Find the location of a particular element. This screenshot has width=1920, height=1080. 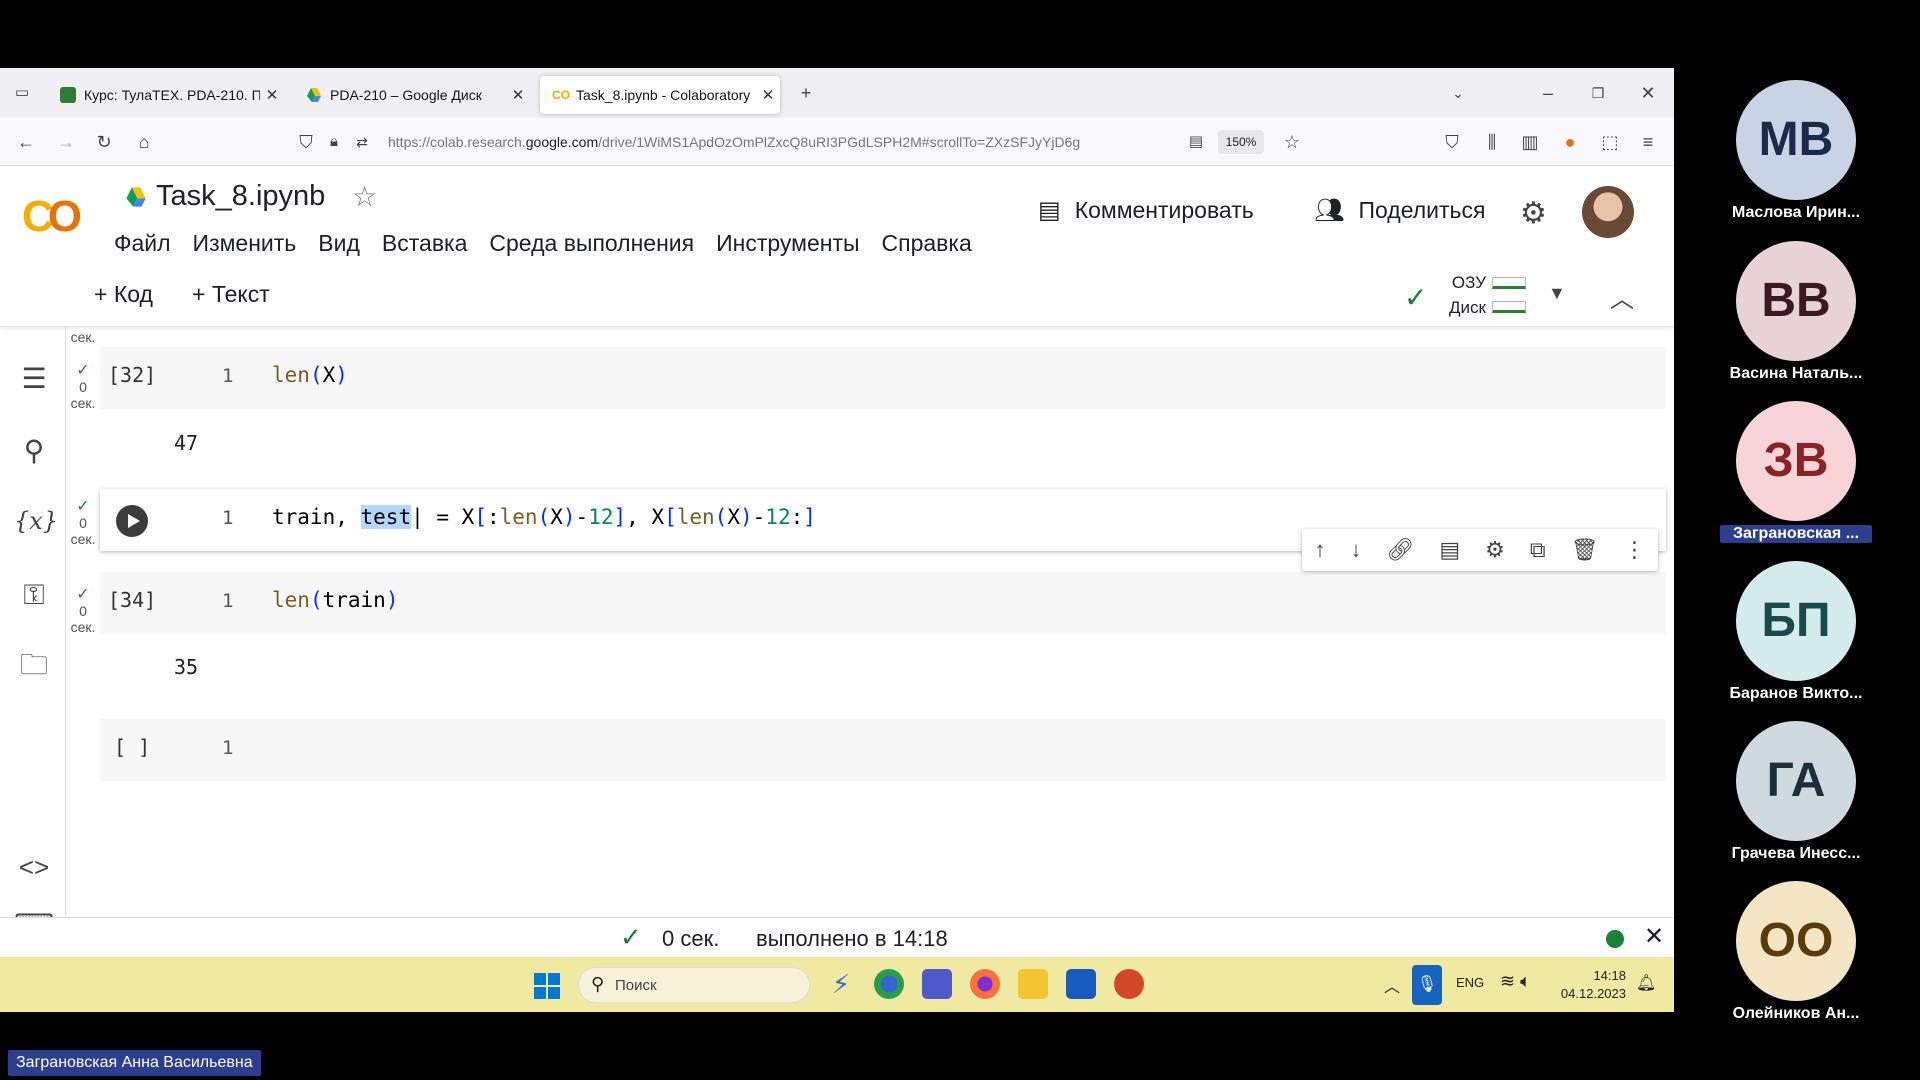

powerpoint-icon is located at coordinates (1129, 984).